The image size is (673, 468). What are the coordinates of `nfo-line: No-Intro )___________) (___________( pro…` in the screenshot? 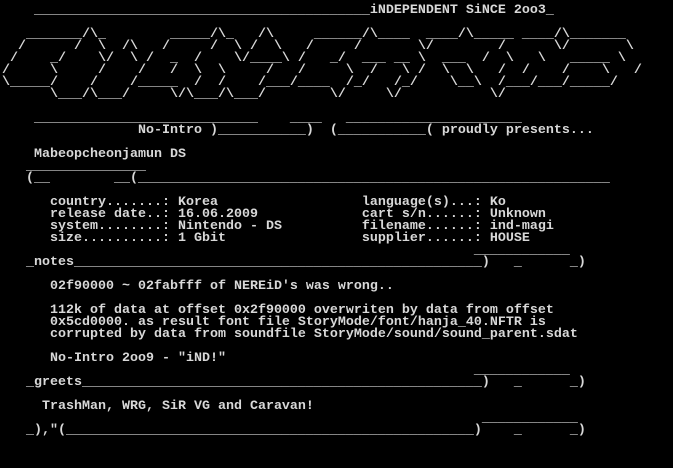 It's located at (298, 130).